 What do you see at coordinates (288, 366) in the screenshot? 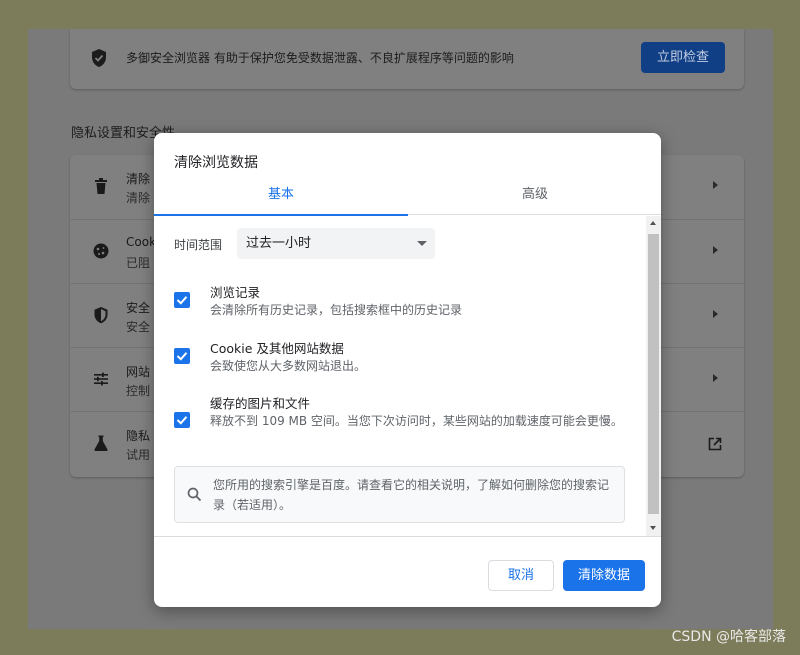
I see `option-description: 会致使您从大多数网站退出。` at bounding box center [288, 366].